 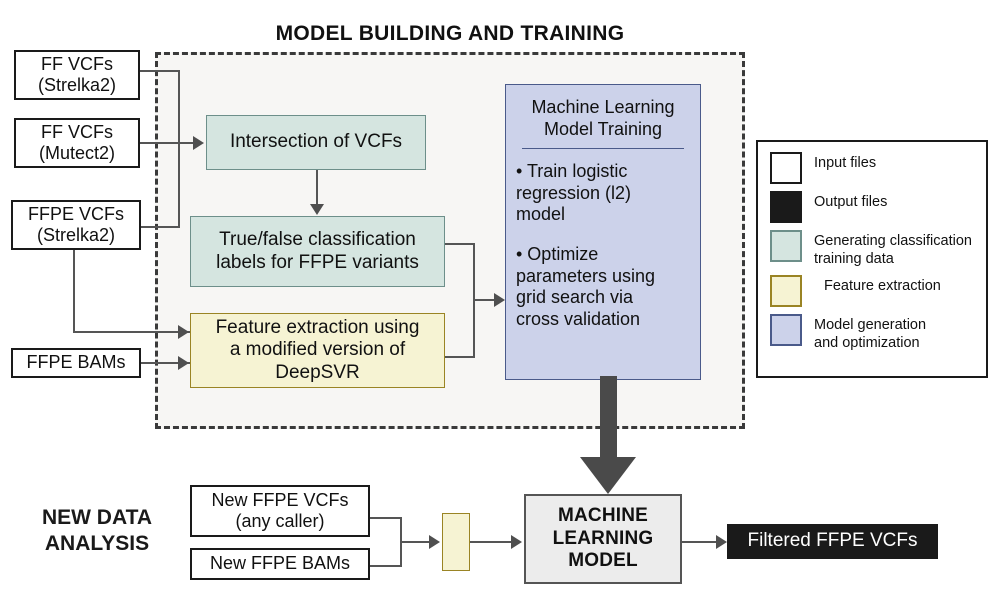 What do you see at coordinates (786, 330) in the screenshot?
I see `legend-swatch-model-generation` at bounding box center [786, 330].